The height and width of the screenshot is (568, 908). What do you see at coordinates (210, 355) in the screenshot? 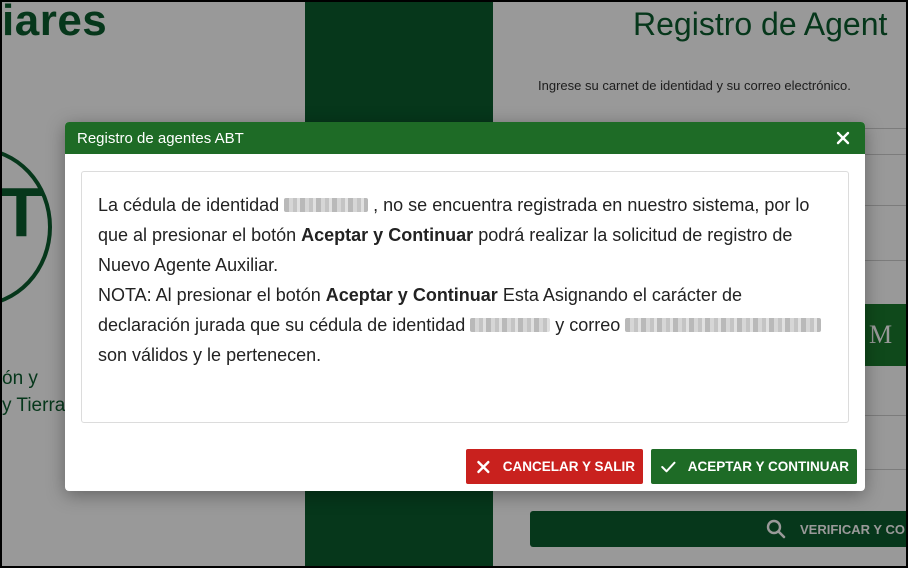
I see `message-text: son válidos y le pertenecen.` at bounding box center [210, 355].